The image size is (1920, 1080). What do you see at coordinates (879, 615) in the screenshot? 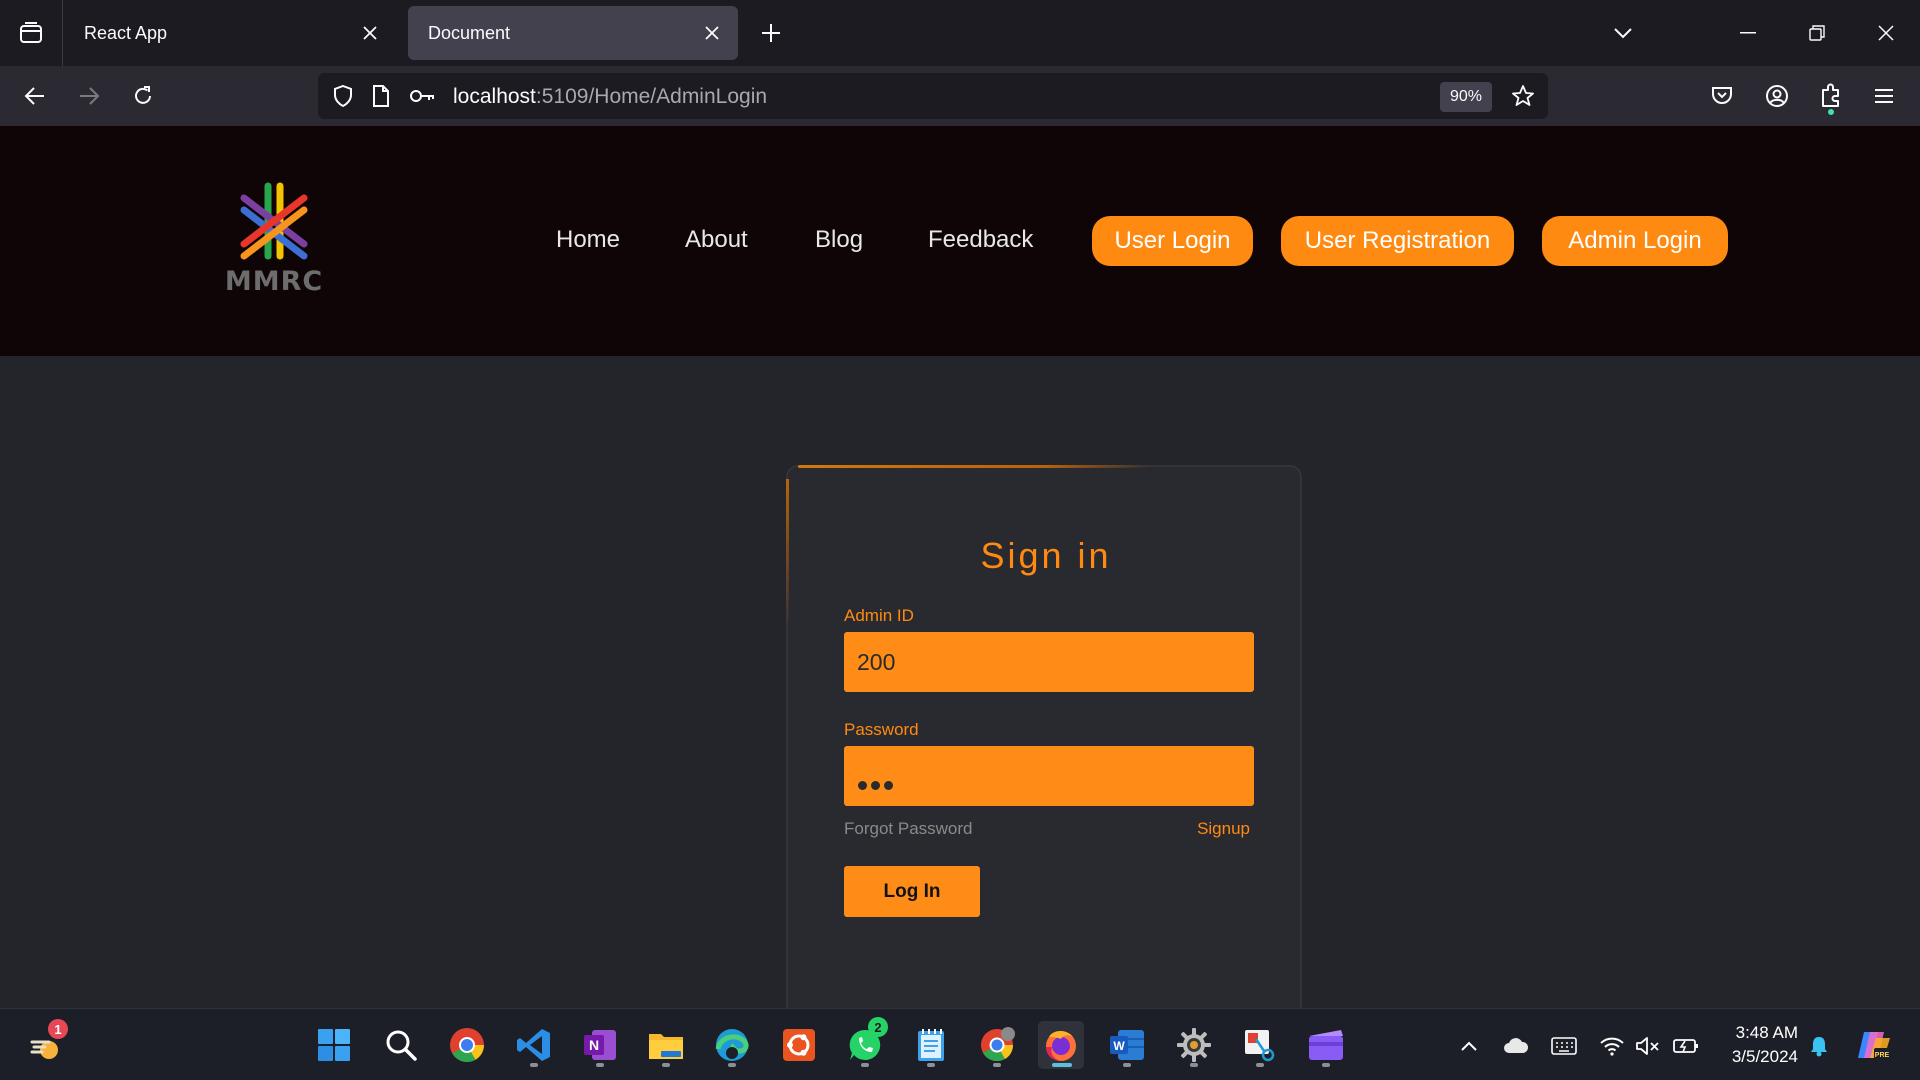
I see `admin-id-label: Admin ID` at bounding box center [879, 615].